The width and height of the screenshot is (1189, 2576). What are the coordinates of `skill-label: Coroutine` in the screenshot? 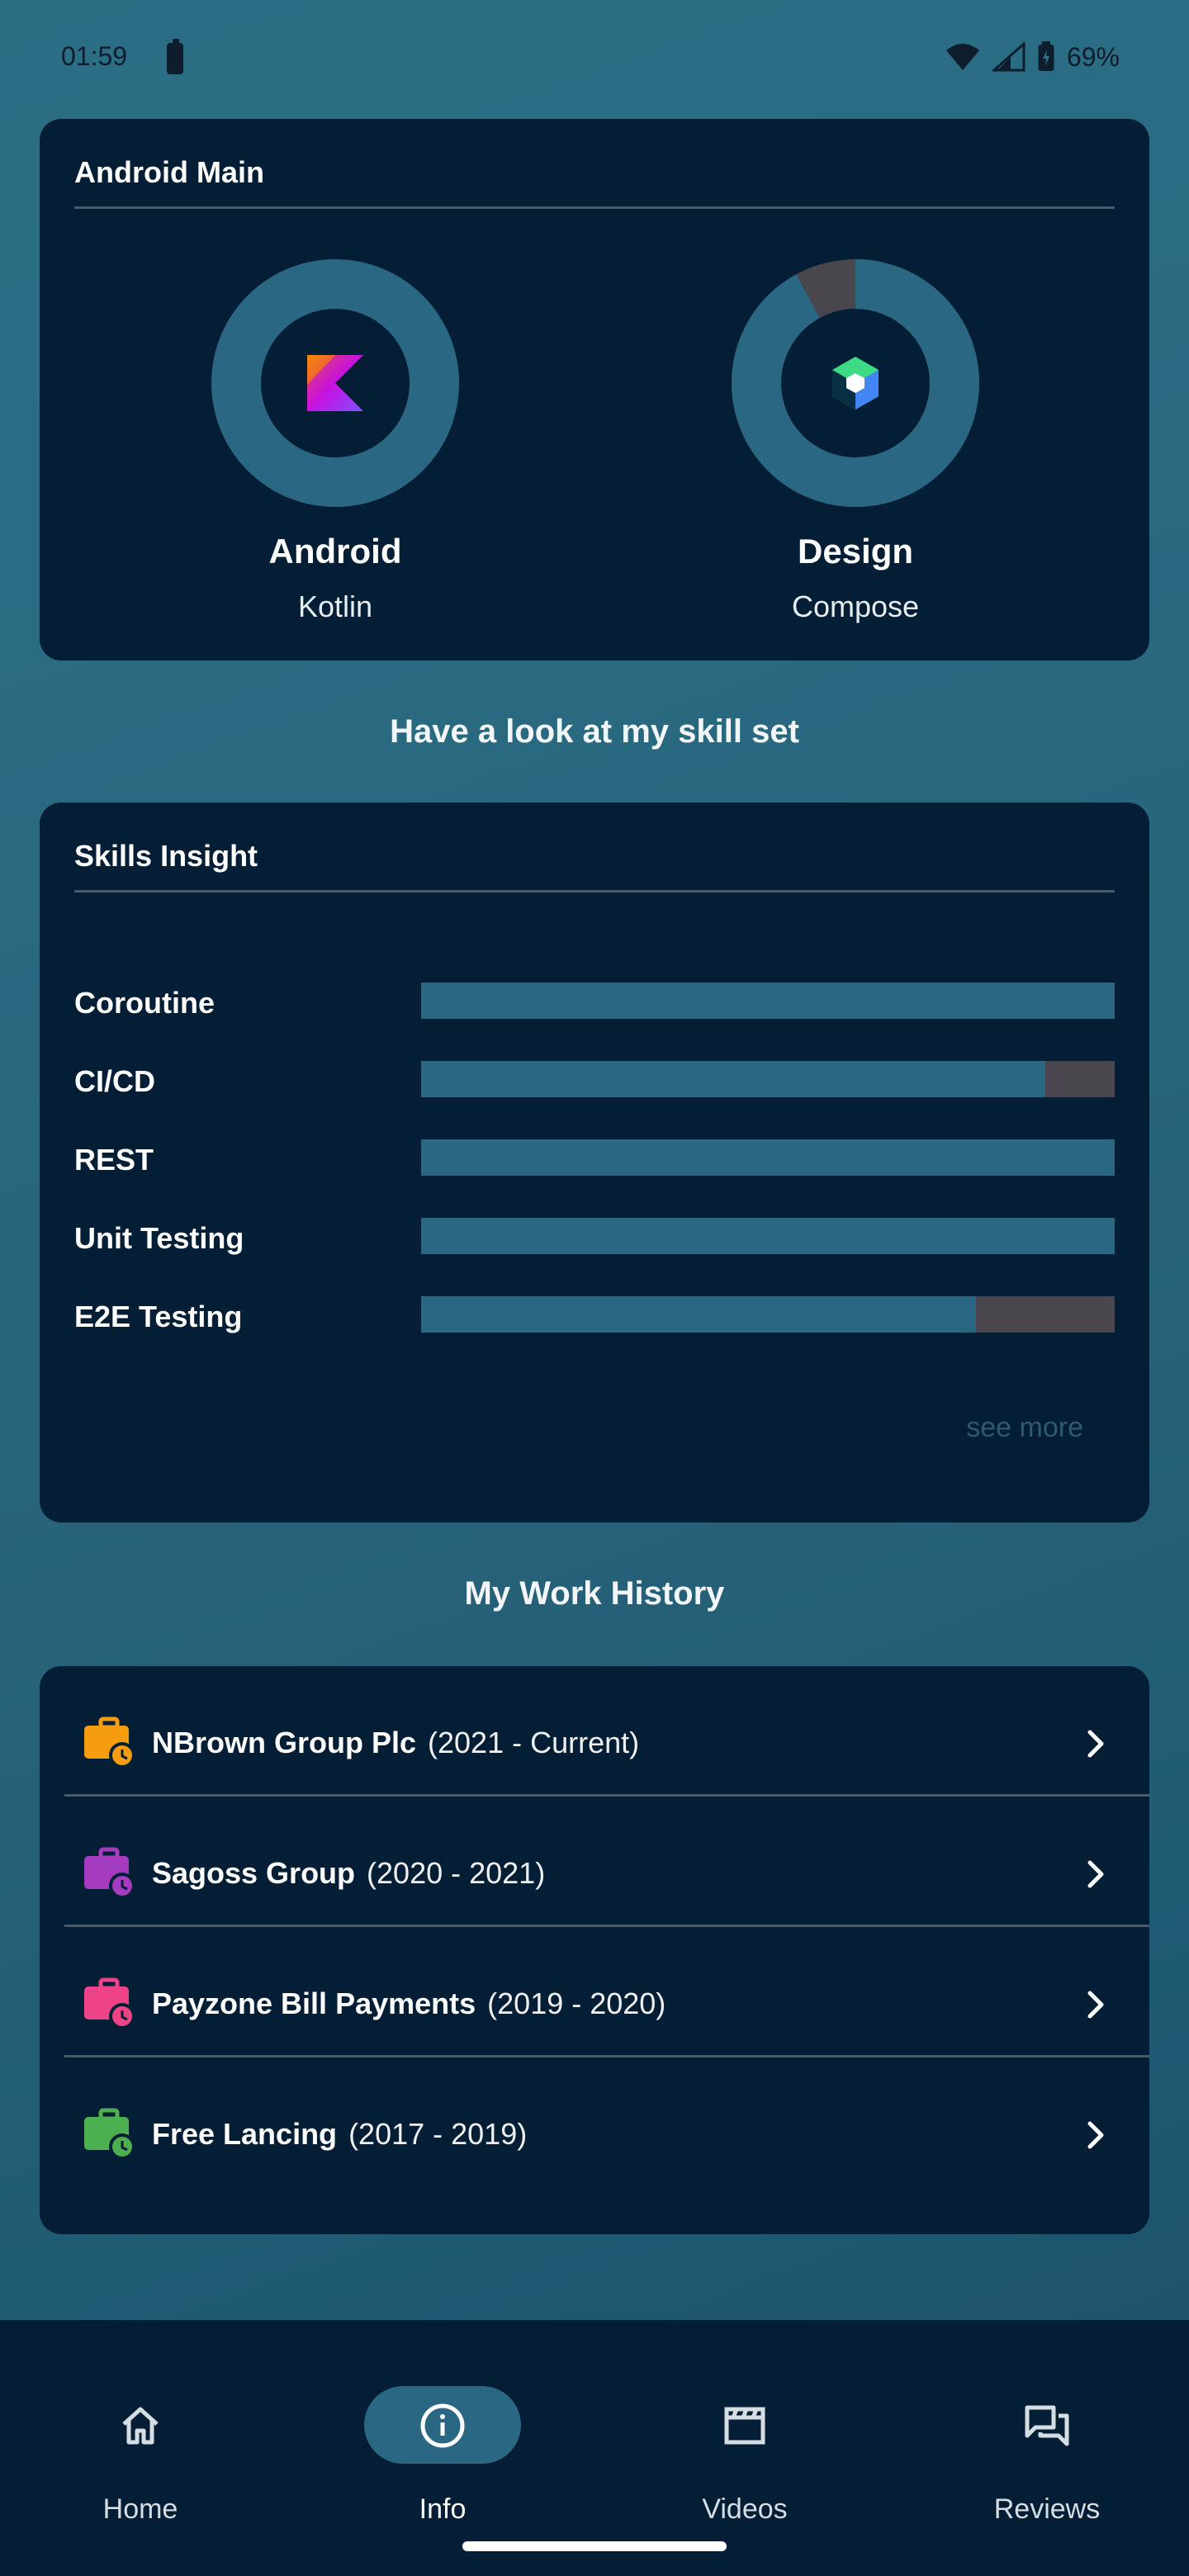 It's located at (144, 1003).